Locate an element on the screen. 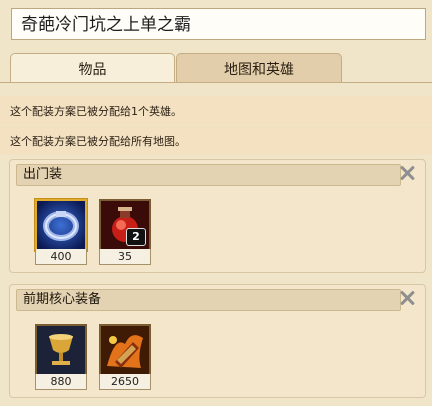 This screenshot has height=406, width=432. tab-divider is located at coordinates (216, 82).